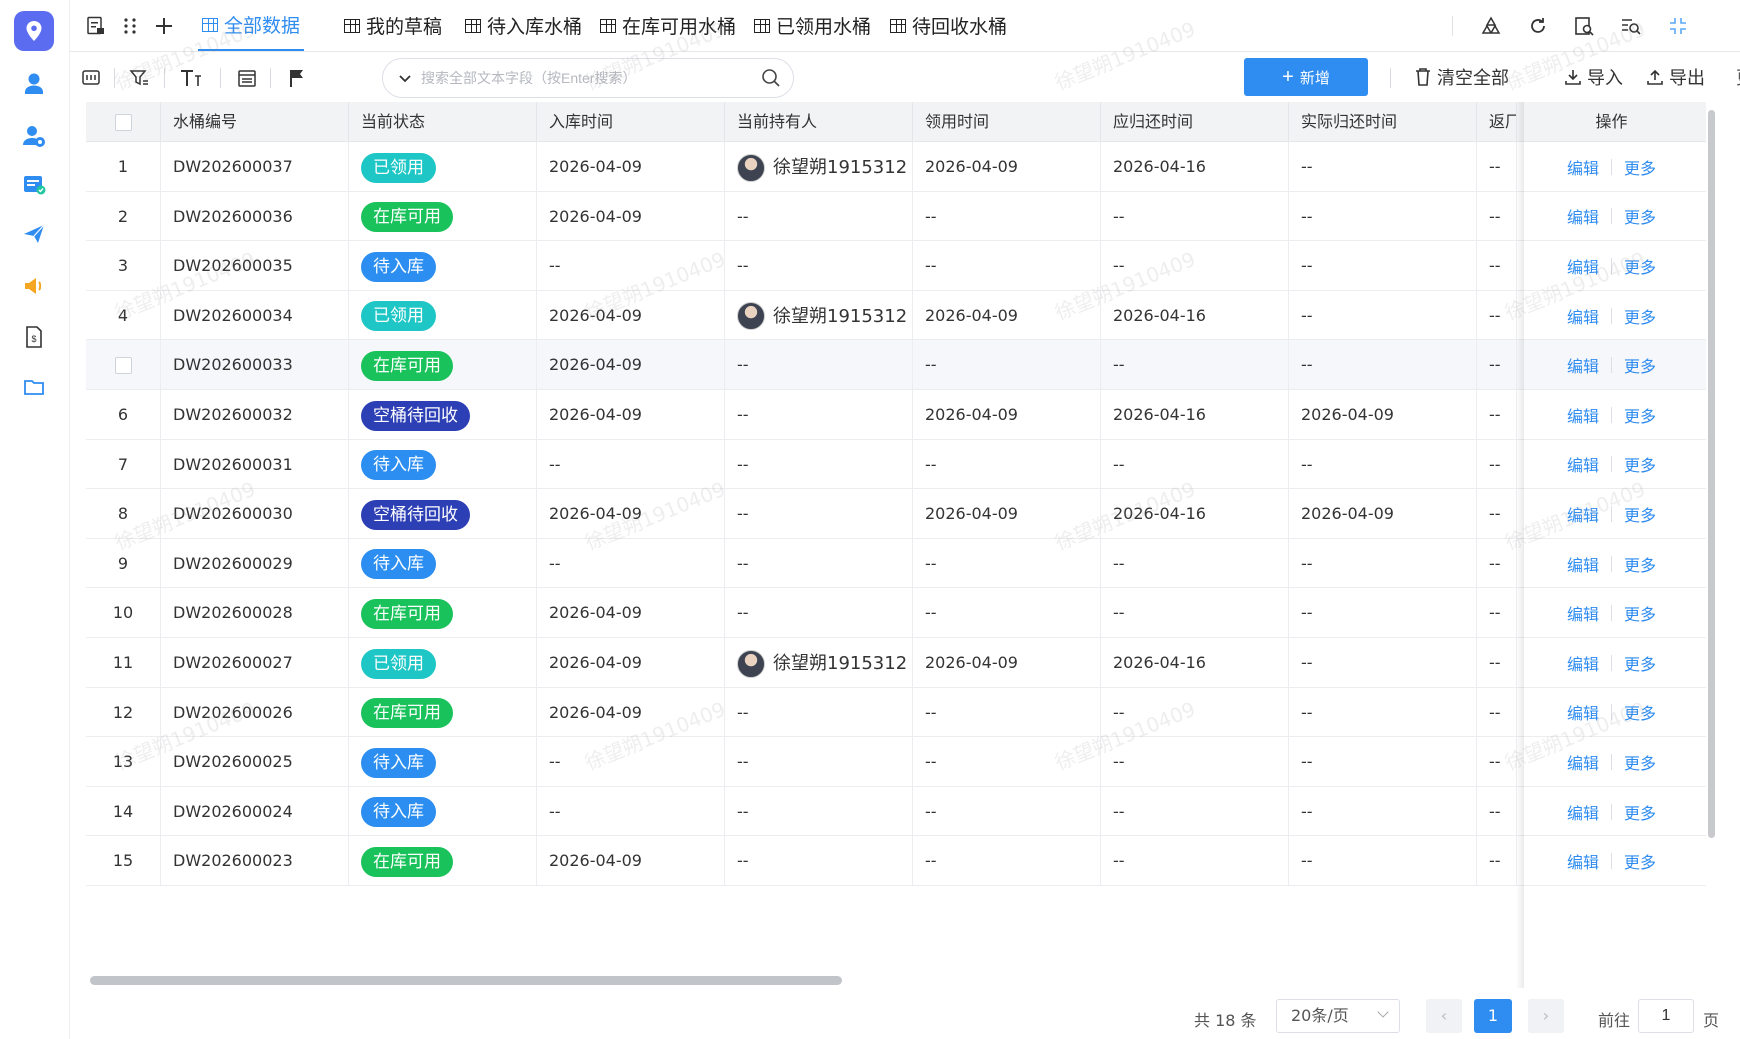 This screenshot has width=1740, height=1039. I want to click on doc-search-icon, so click(1584, 26).